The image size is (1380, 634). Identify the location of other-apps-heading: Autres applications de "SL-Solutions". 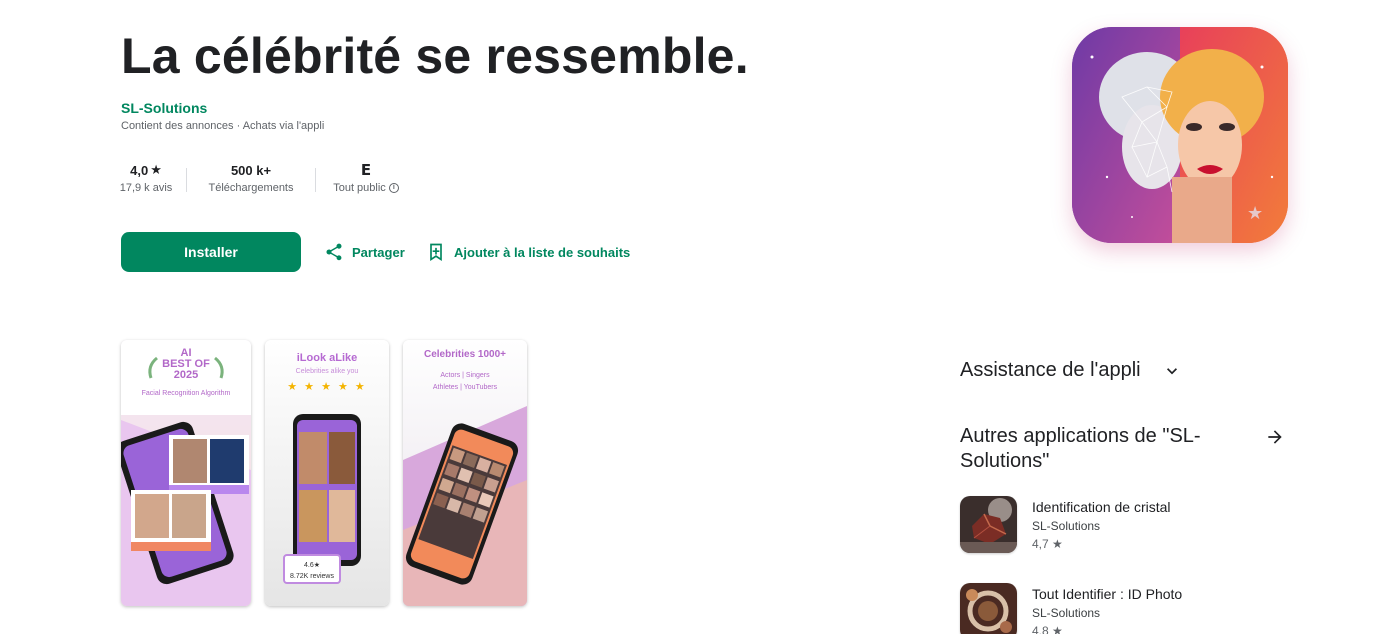
(1095, 449).